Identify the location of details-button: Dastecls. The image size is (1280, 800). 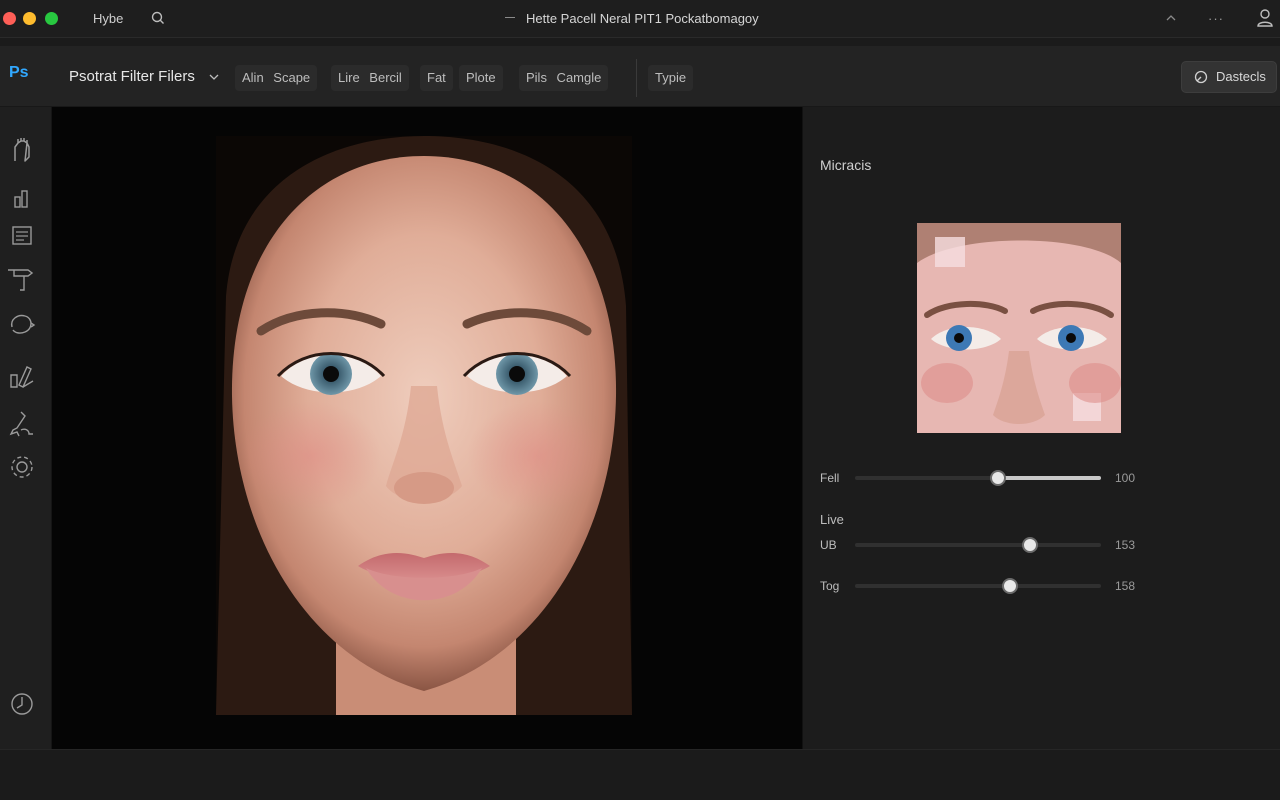
(1229, 77).